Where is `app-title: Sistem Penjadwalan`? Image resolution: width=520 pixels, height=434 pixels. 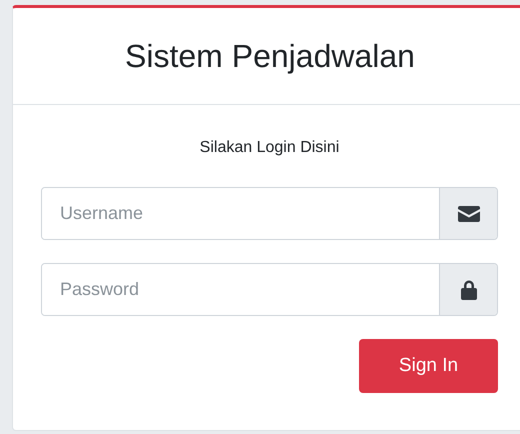 app-title: Sistem Penjadwalan is located at coordinates (270, 56).